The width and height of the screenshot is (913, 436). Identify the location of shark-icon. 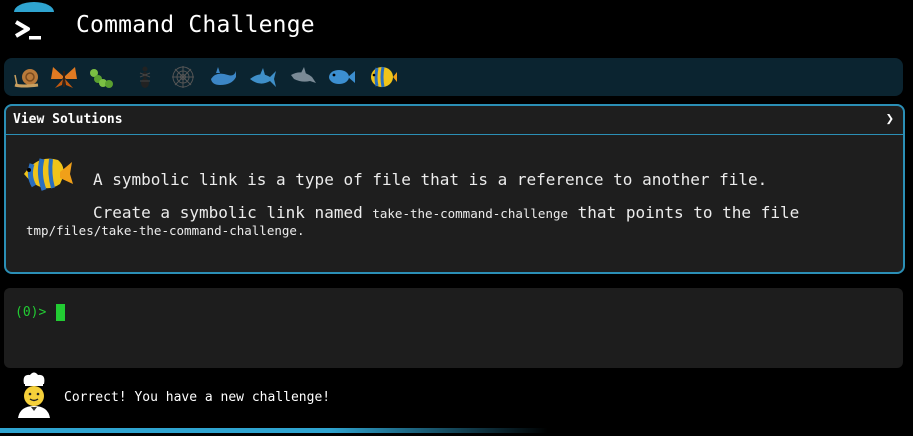
(263, 77).